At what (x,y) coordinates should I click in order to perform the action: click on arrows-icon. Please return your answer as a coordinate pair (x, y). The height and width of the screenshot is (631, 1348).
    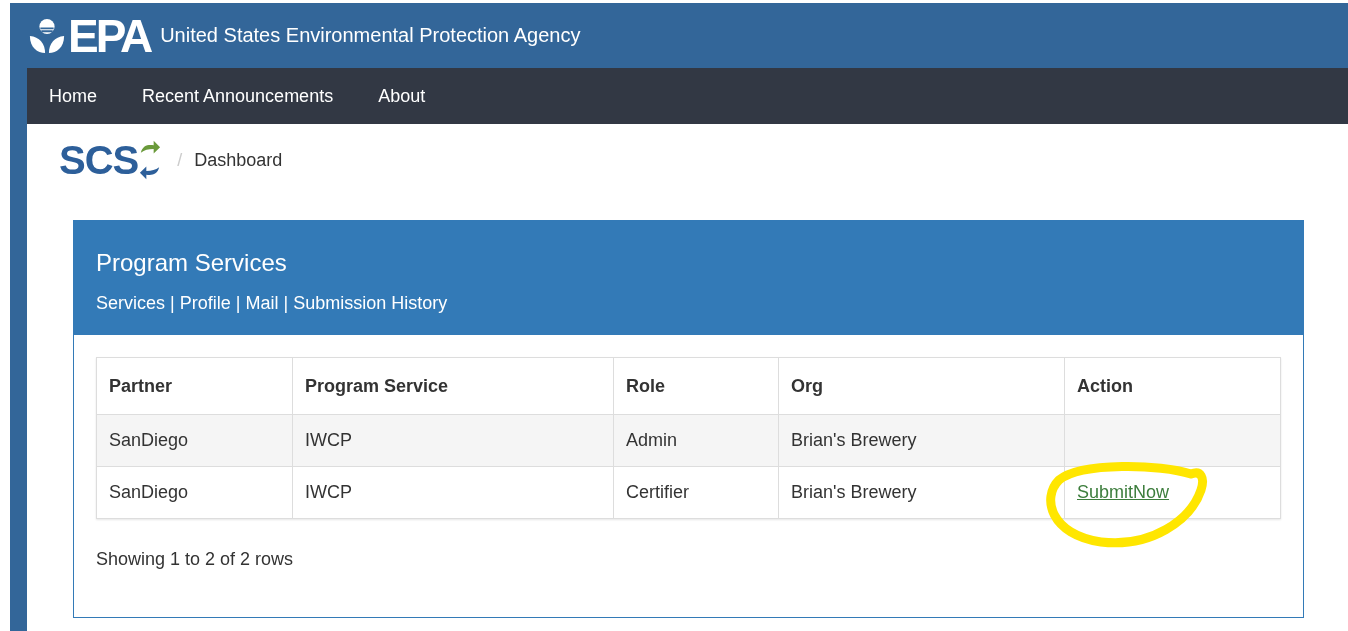
    Looking at the image, I should click on (150, 160).